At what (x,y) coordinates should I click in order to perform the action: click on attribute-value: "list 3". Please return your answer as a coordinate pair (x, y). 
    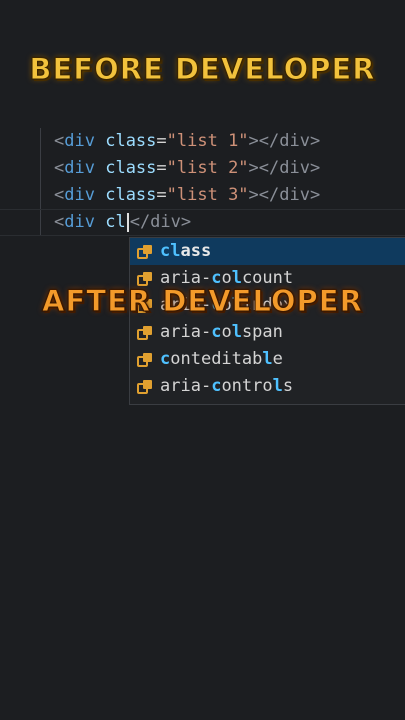
    Looking at the image, I should click on (207, 195).